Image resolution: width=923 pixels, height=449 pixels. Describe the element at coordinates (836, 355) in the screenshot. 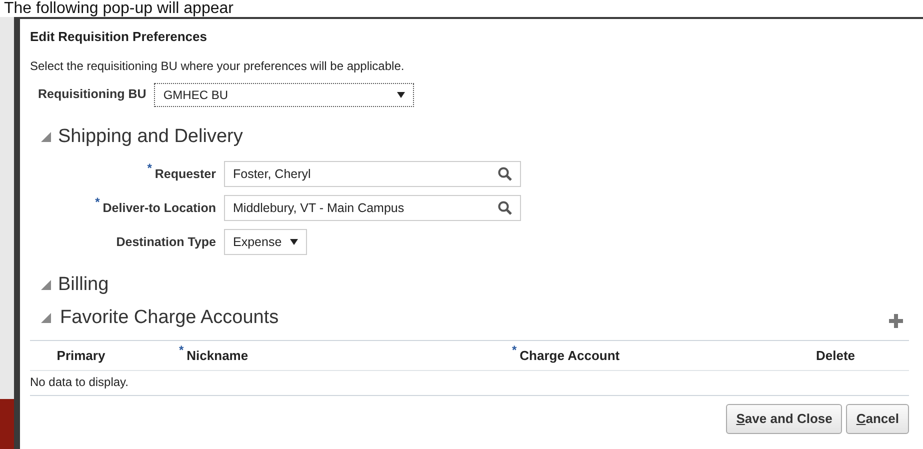

I see `column-header: Delete` at that location.